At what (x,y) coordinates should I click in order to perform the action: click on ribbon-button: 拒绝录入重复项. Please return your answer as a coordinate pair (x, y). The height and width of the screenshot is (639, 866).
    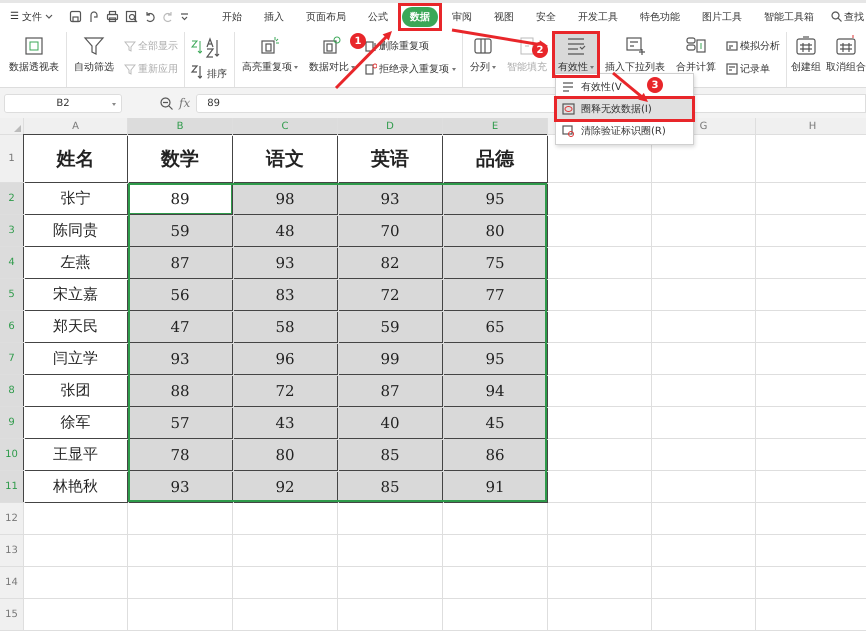
    Looking at the image, I should click on (410, 69).